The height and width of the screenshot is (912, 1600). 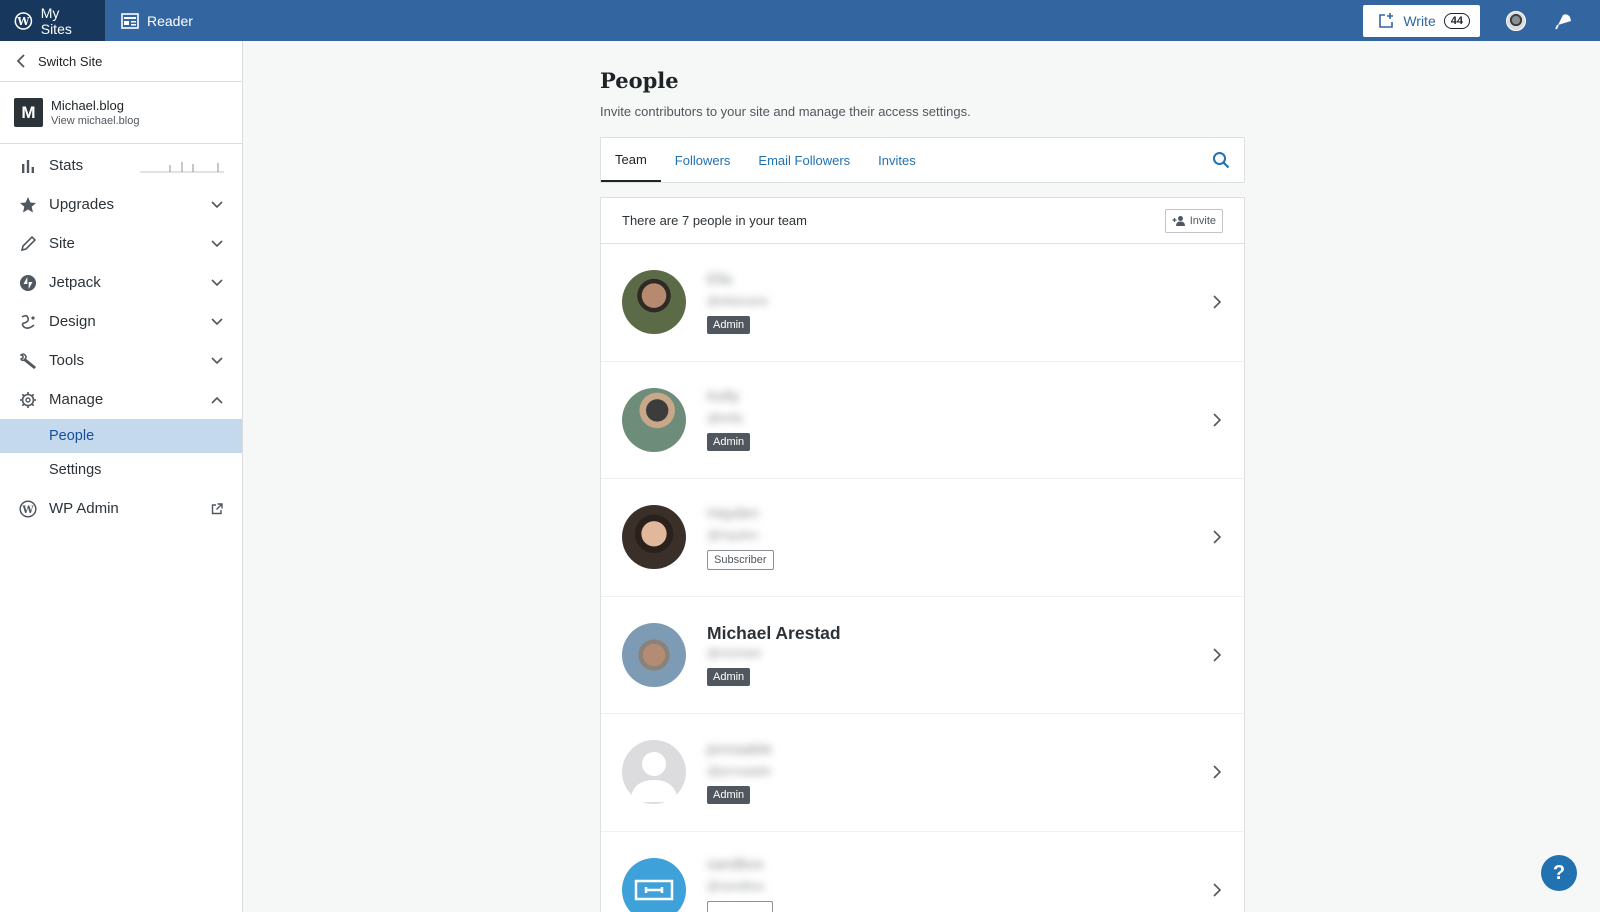 What do you see at coordinates (217, 509) in the screenshot?
I see `external-link-icon` at bounding box center [217, 509].